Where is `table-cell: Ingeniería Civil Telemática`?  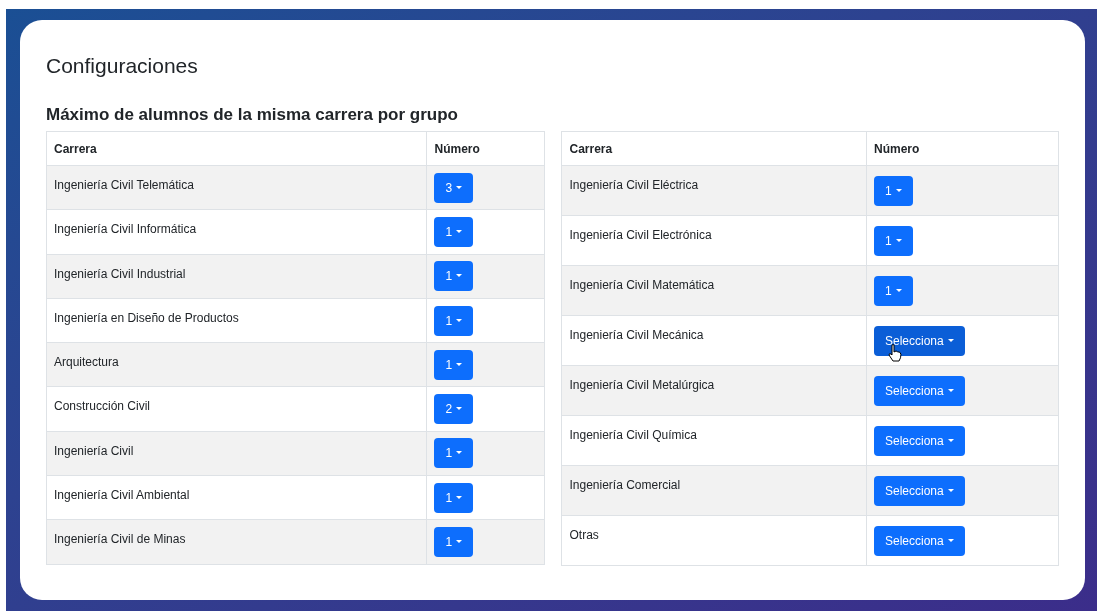 table-cell: Ingeniería Civil Telemática is located at coordinates (124, 185).